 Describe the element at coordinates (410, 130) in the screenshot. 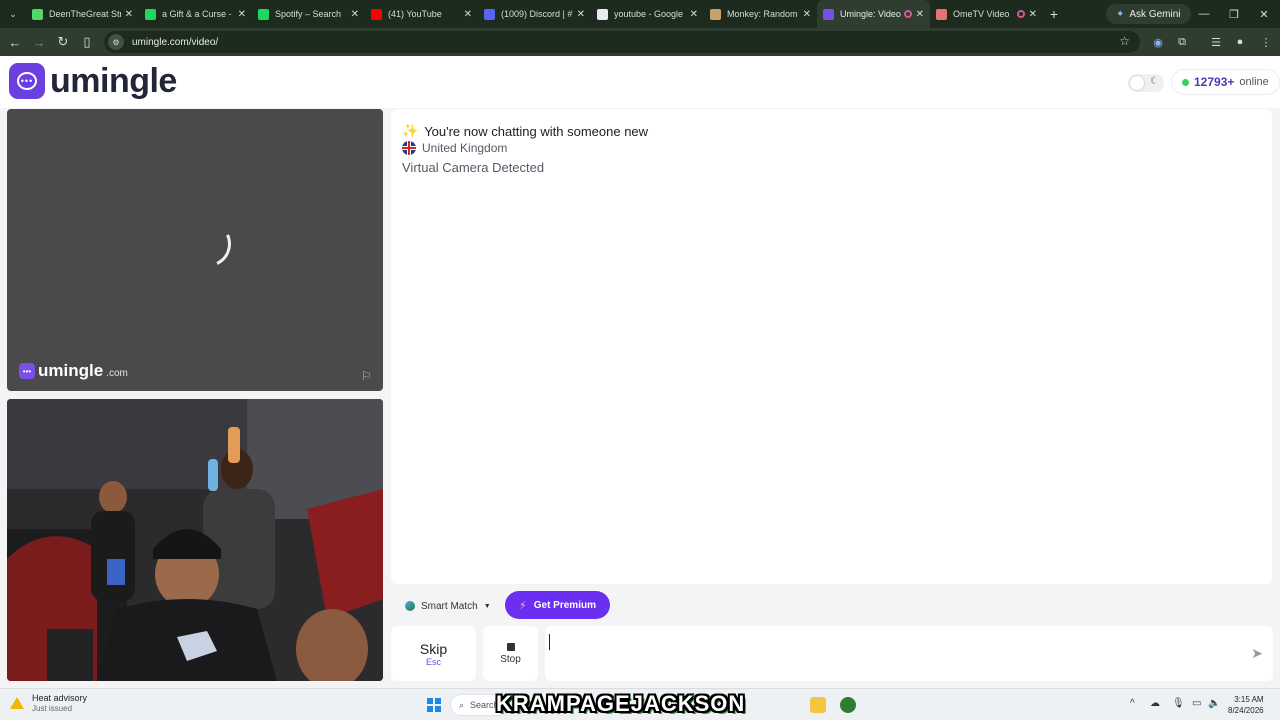

I see `sparkles-icon: ✨` at that location.